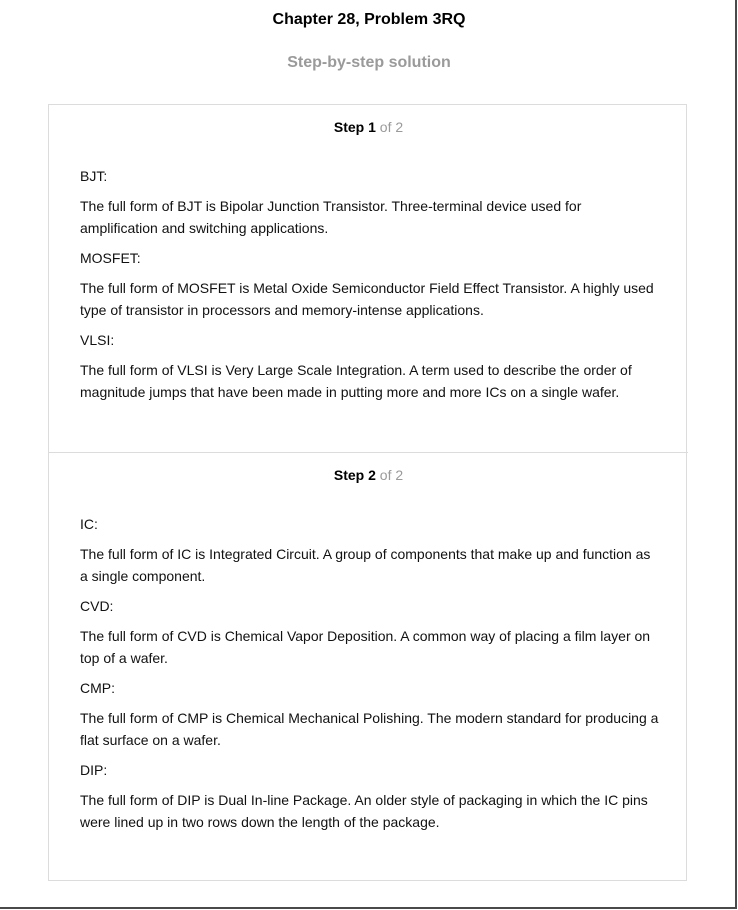 The height and width of the screenshot is (910, 738). Describe the element at coordinates (89, 524) in the screenshot. I see `term-ic: IC:` at that location.